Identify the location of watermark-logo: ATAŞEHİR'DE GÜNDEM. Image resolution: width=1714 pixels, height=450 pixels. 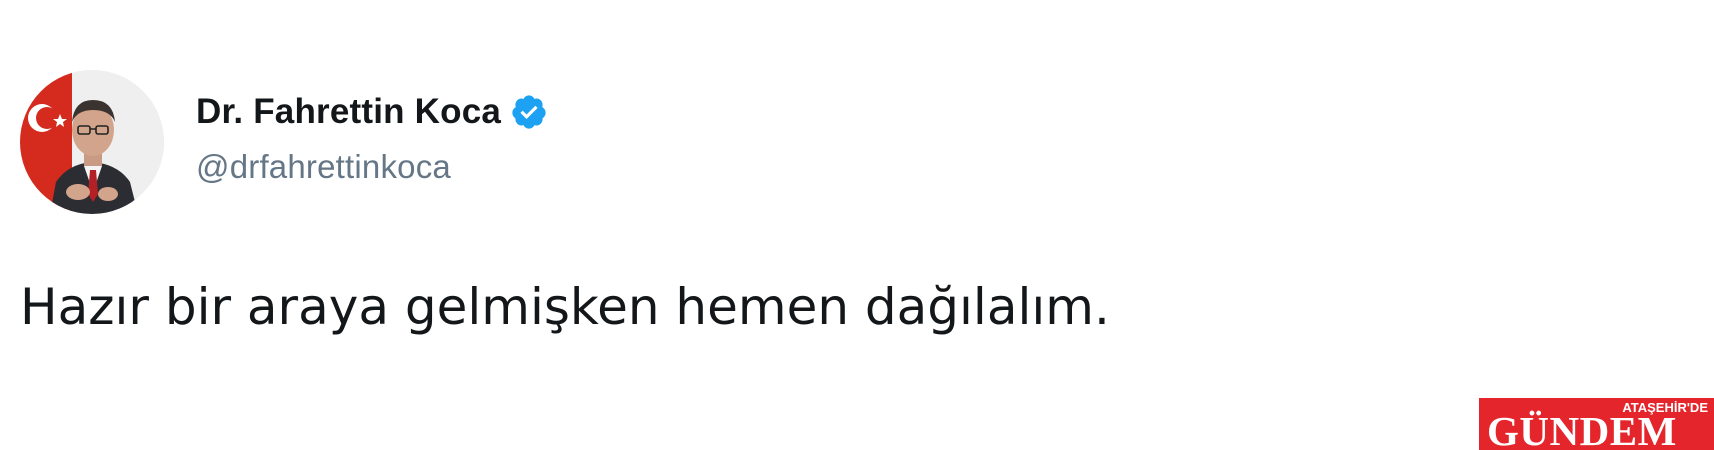
(1596, 424).